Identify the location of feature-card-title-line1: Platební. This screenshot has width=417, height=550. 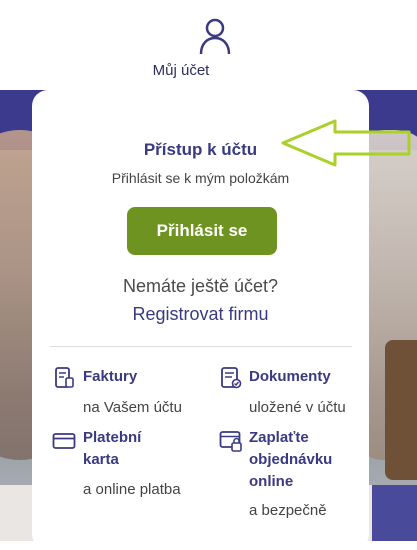
(112, 437).